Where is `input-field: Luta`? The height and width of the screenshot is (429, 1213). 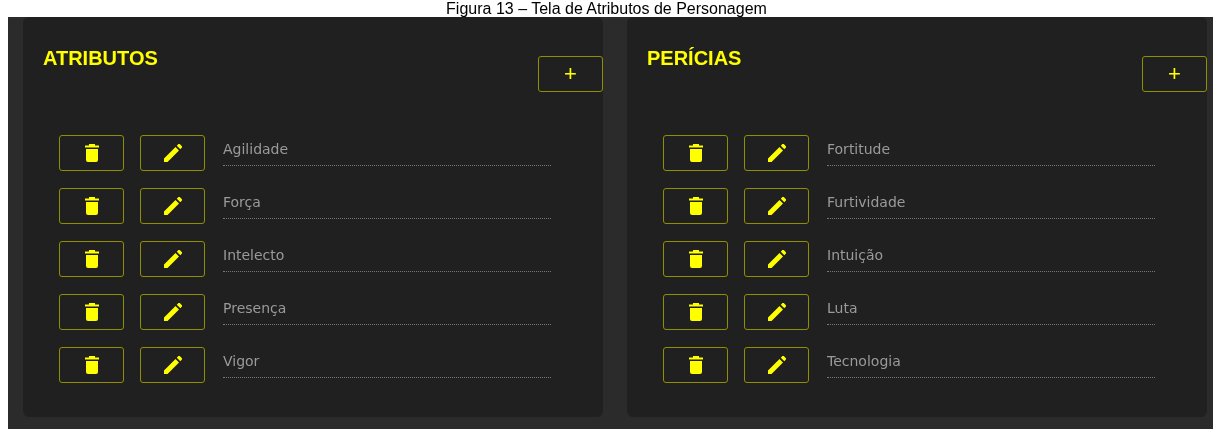
input-field: Luta is located at coordinates (991, 310).